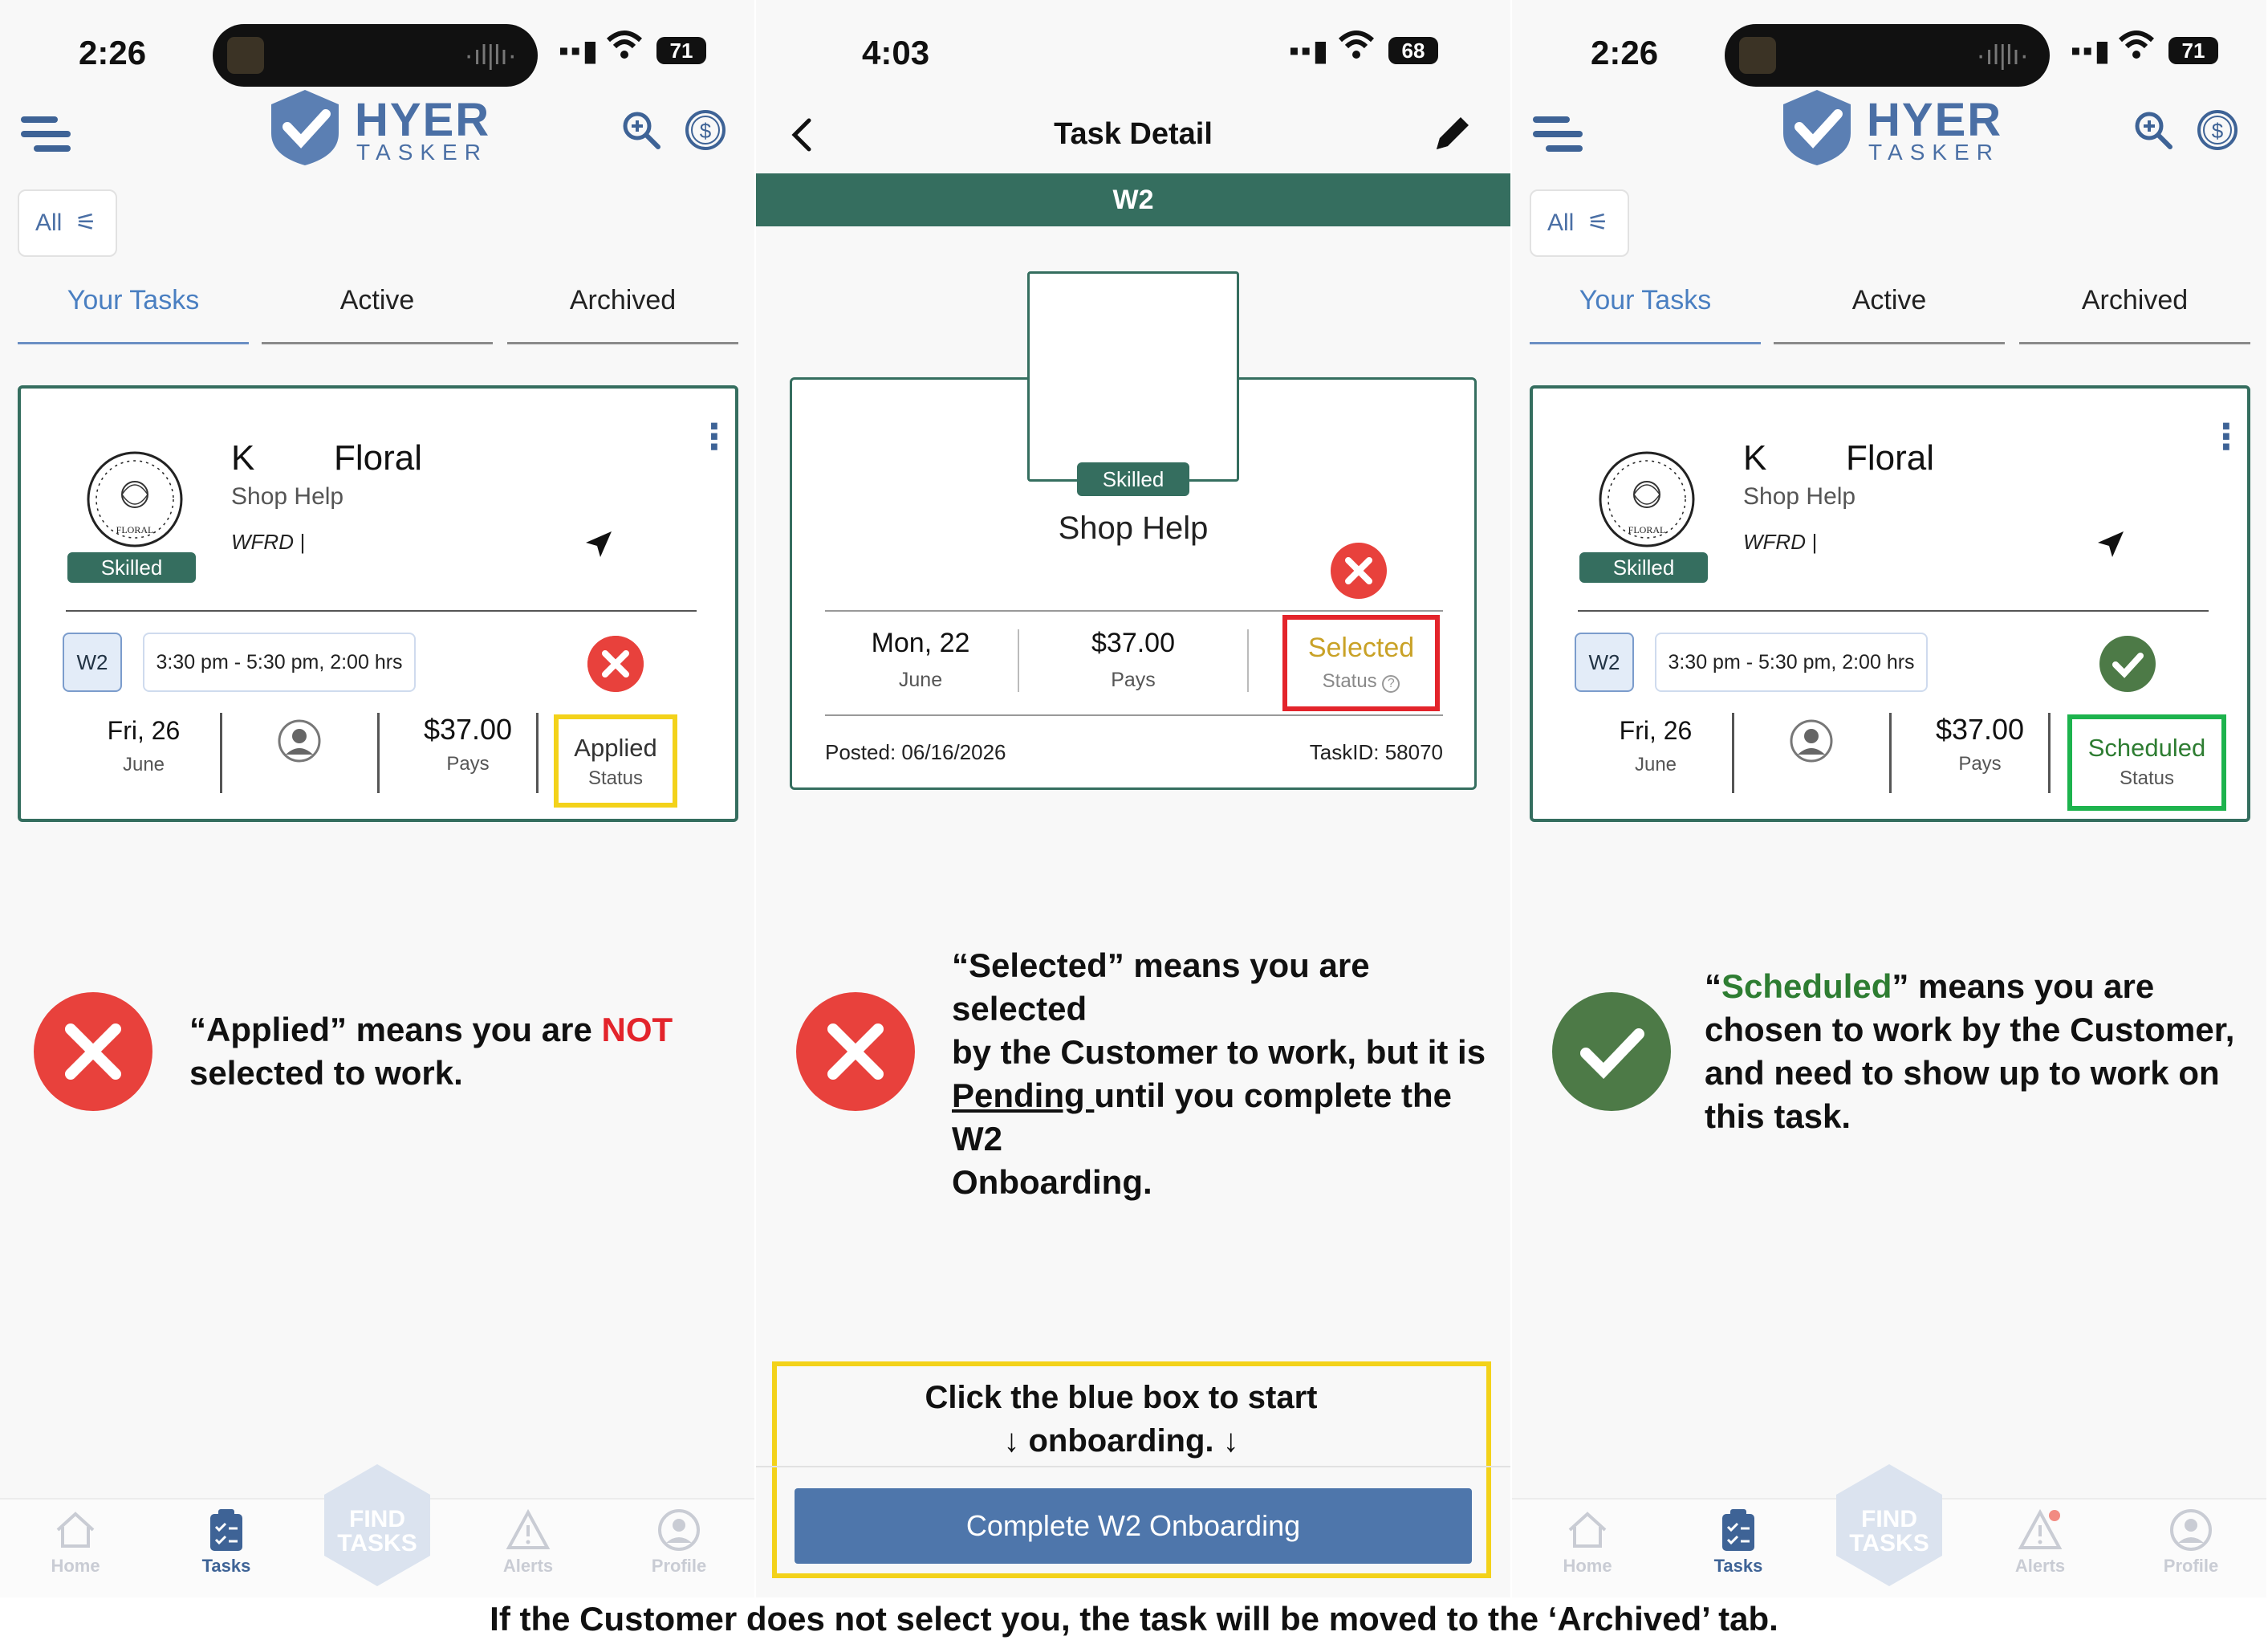 The height and width of the screenshot is (1644, 2268). I want to click on logo-hyer: HYER, so click(1935, 120).